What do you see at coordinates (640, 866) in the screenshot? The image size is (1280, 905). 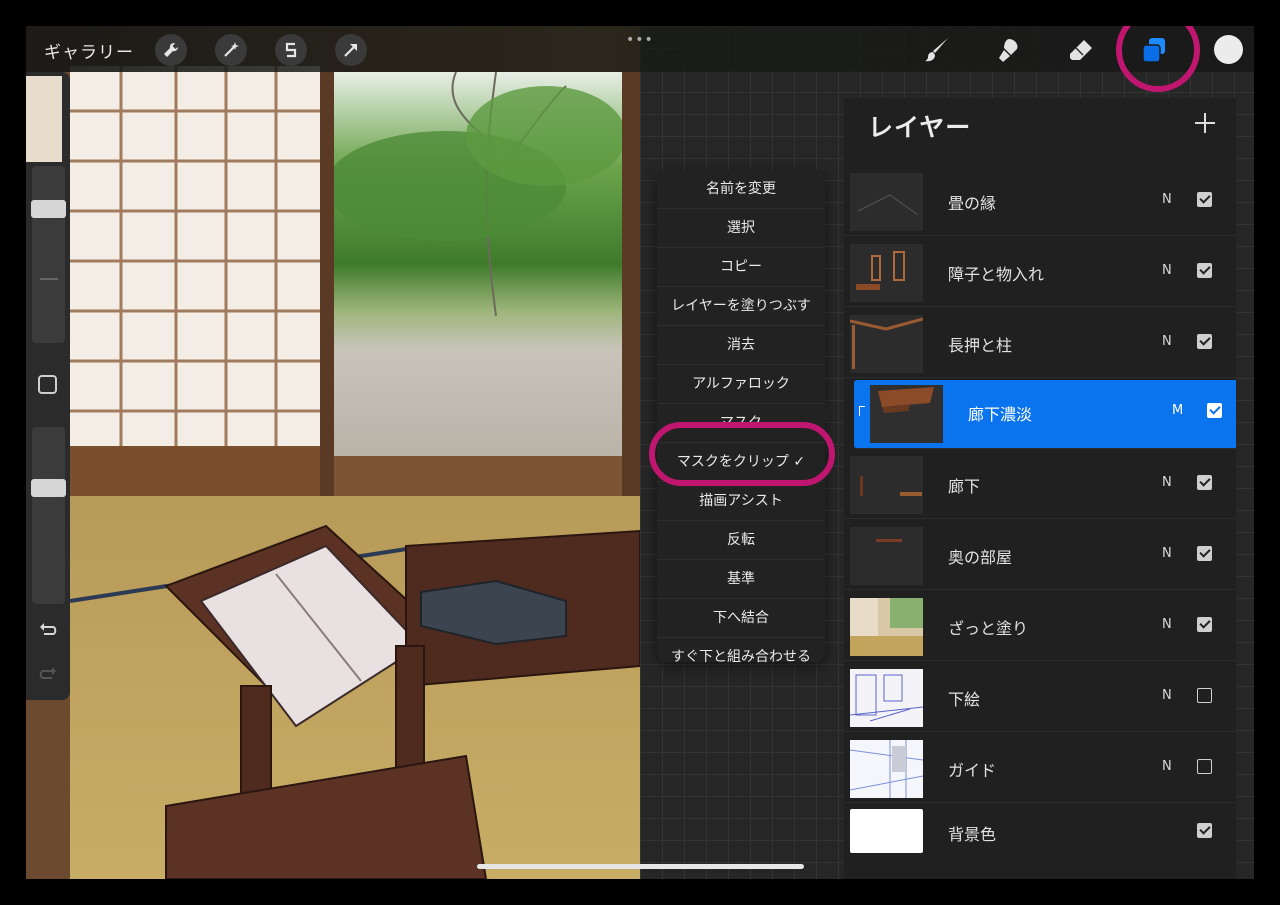 I see `home-indicator` at bounding box center [640, 866].